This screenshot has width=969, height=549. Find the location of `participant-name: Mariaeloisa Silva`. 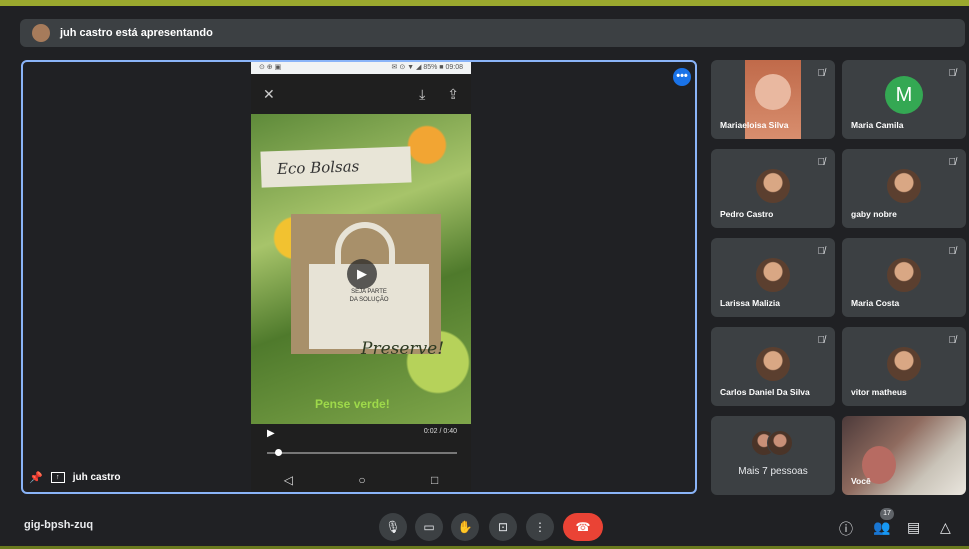

participant-name: Mariaeloisa Silva is located at coordinates (754, 125).